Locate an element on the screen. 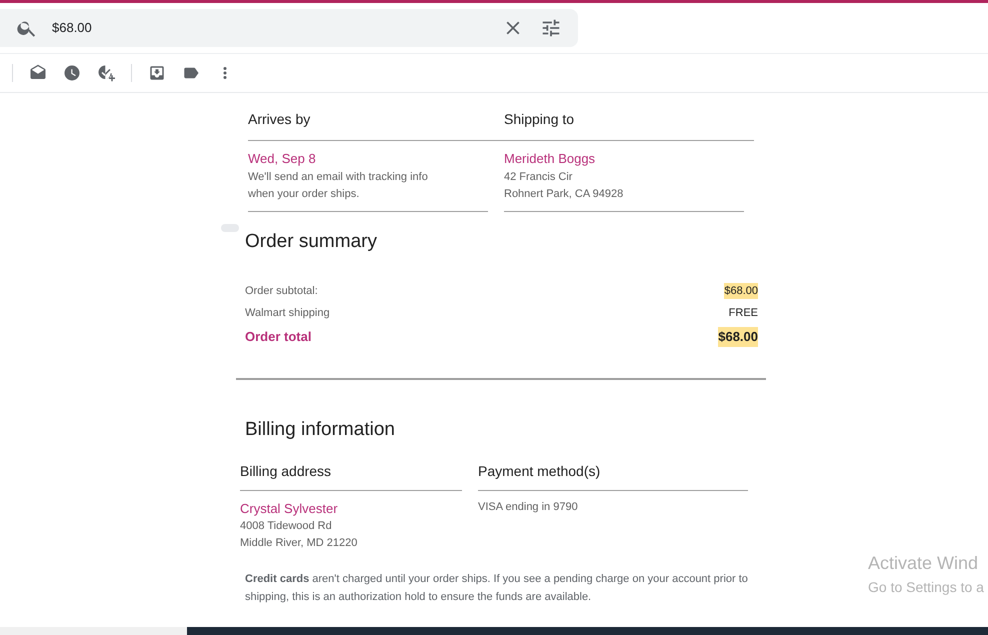 The height and width of the screenshot is (635, 988). summary-label: Walmart shipping is located at coordinates (287, 313).